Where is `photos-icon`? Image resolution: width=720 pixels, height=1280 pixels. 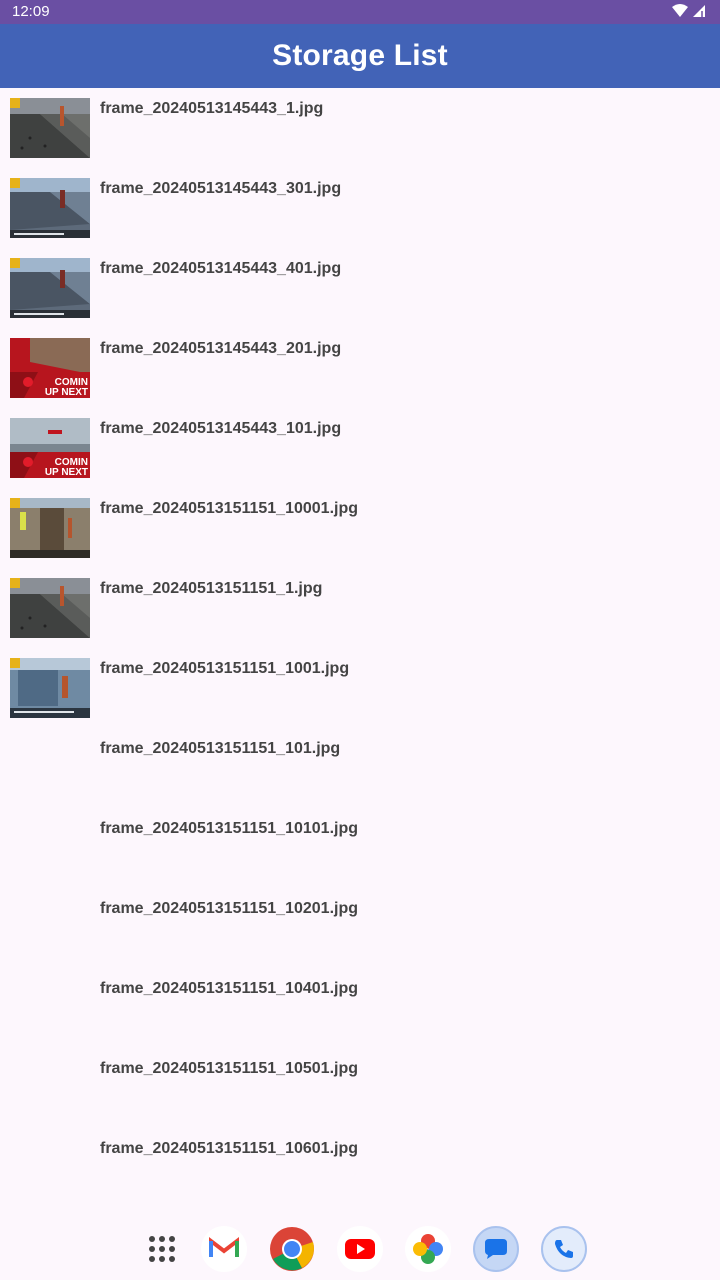 photos-icon is located at coordinates (428, 1249).